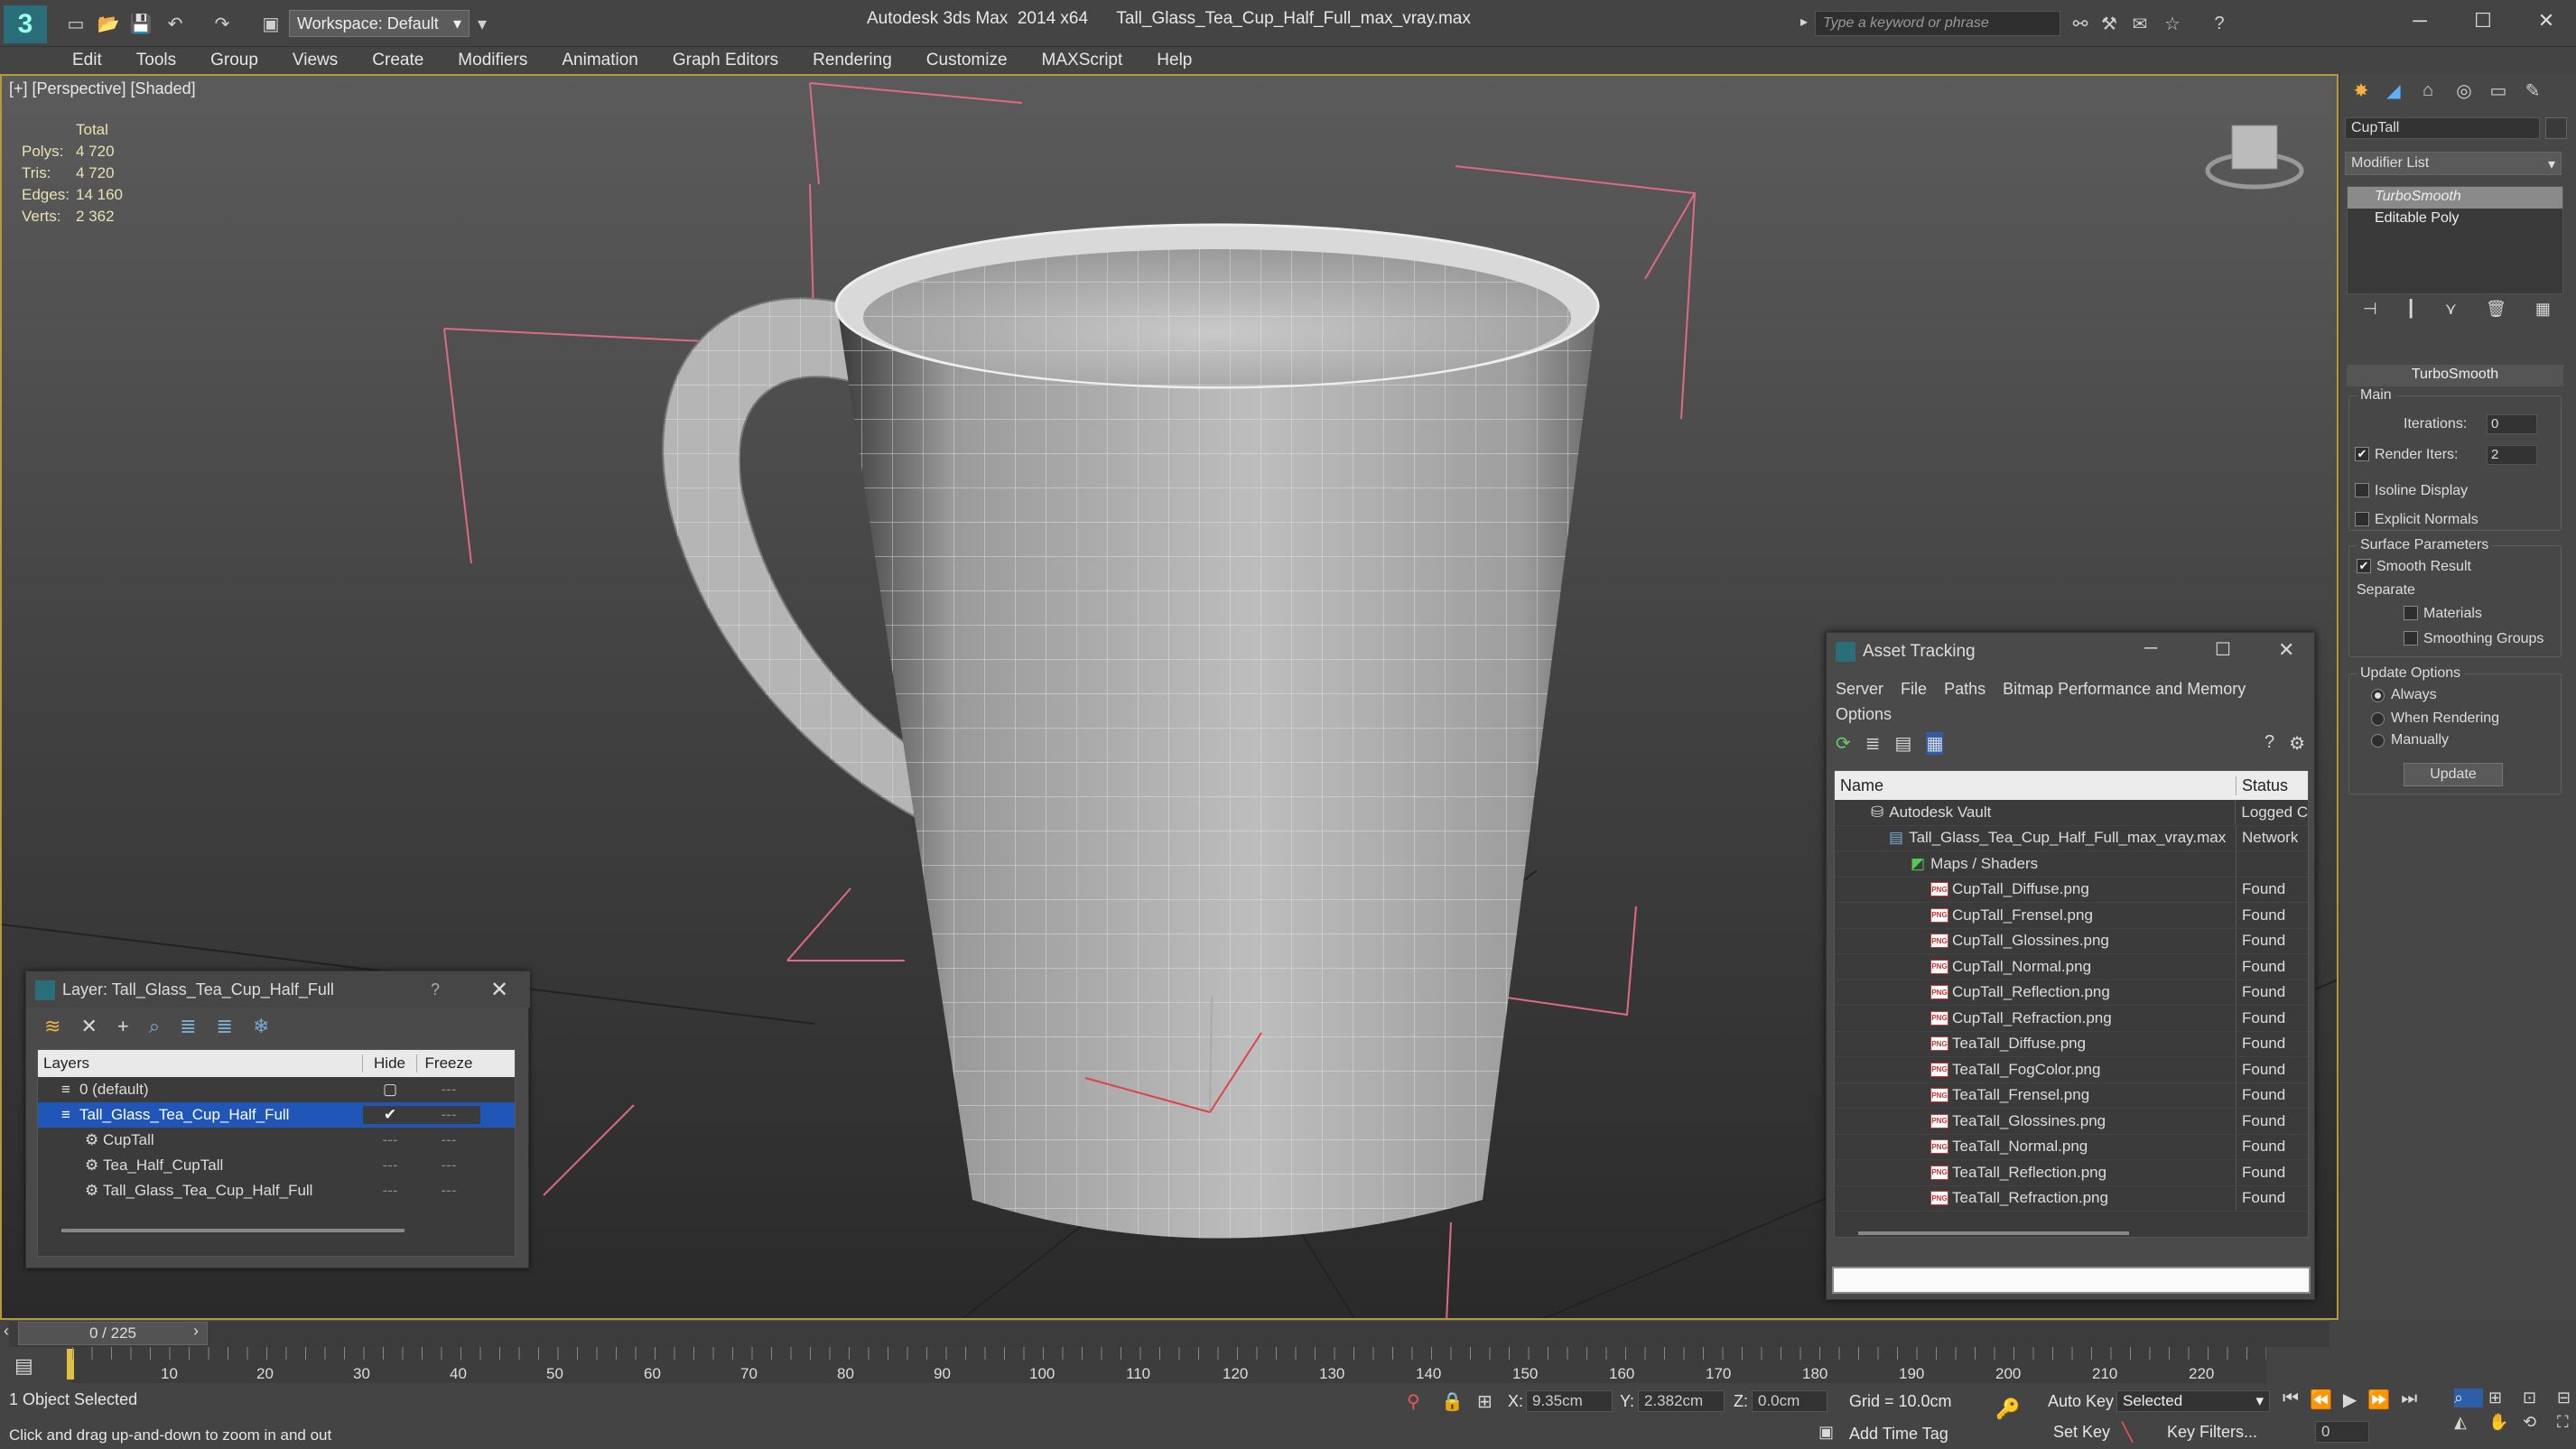  Describe the element at coordinates (482, 23) in the screenshot. I see `chevron-down-icon: ▾` at that location.